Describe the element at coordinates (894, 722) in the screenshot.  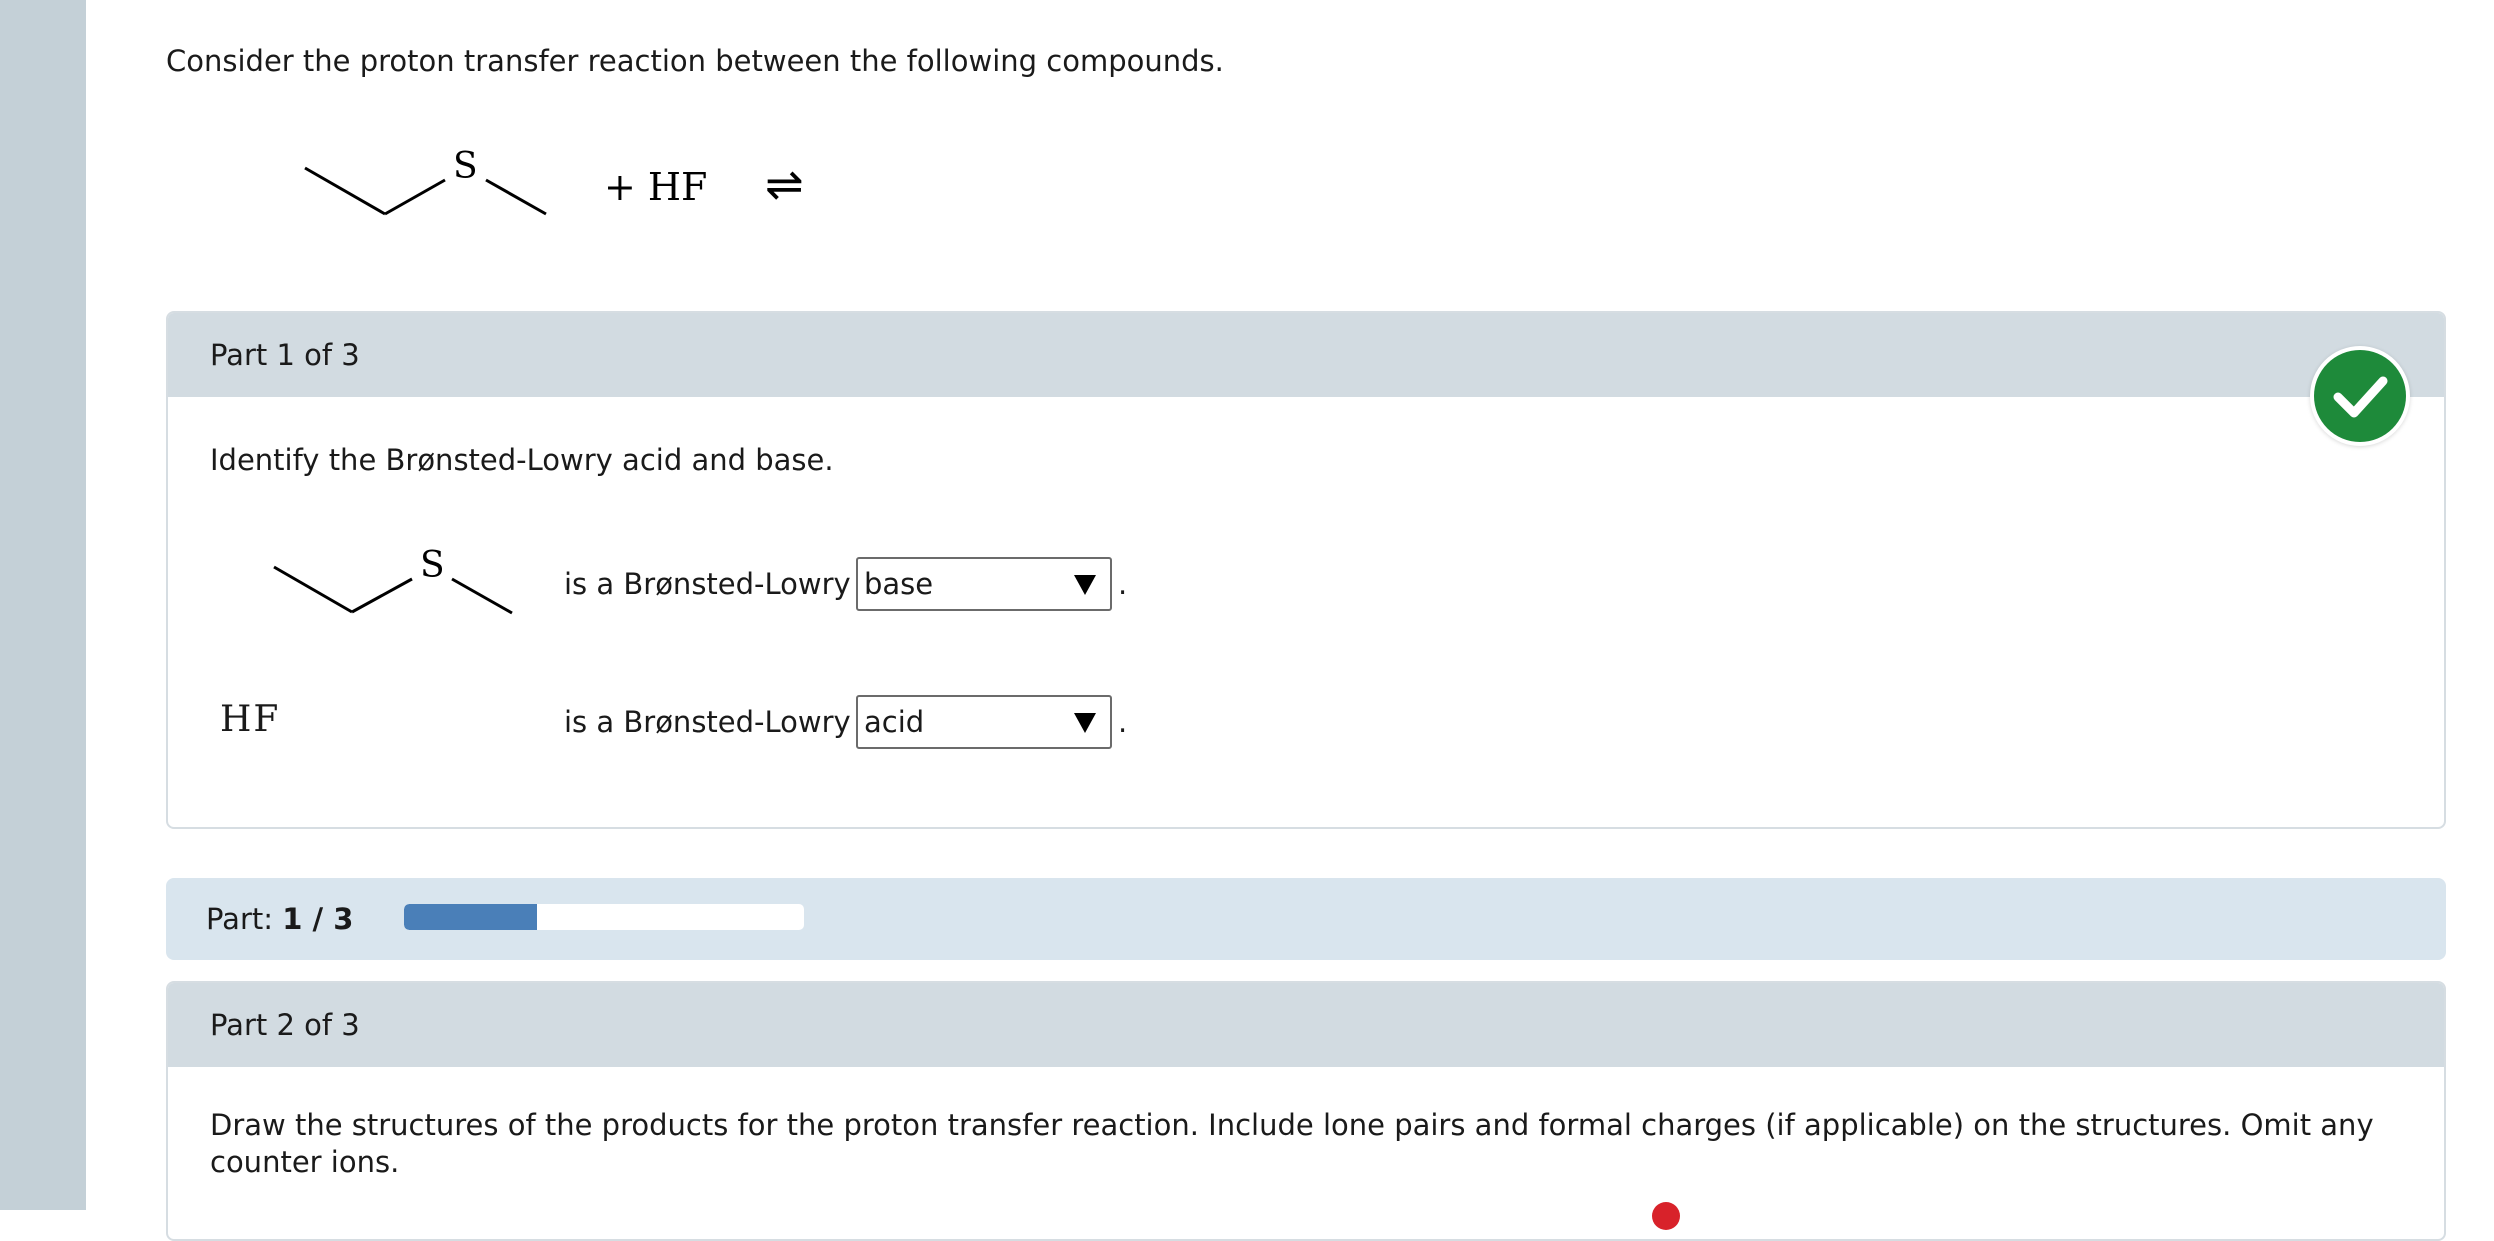
I see `row2-selected-value: acid` at that location.